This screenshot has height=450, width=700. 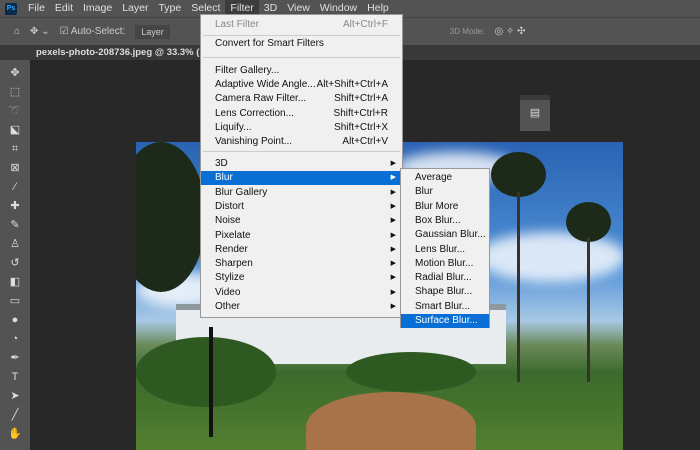 I want to click on item-label: Convert for Smart Filters, so click(x=269, y=43).